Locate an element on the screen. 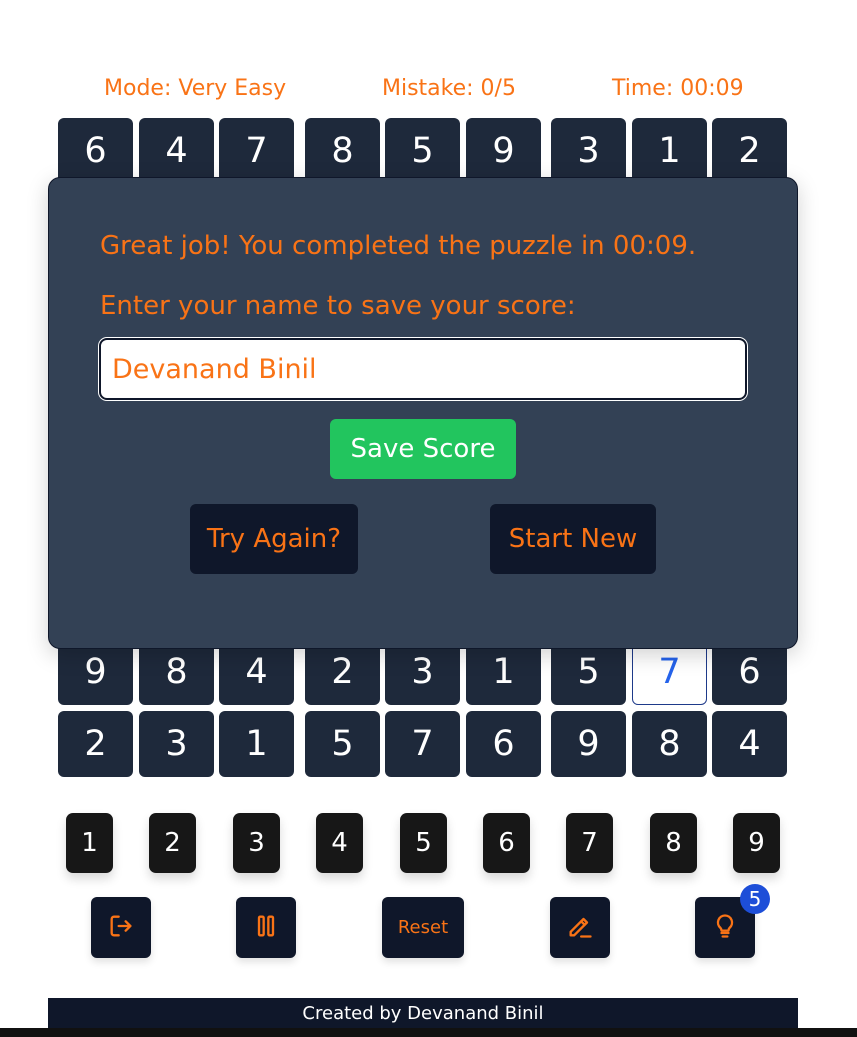 Image resolution: width=857 pixels, height=1037 pixels. footer-credit: Created by Devanand Binil is located at coordinates (423, 1013).